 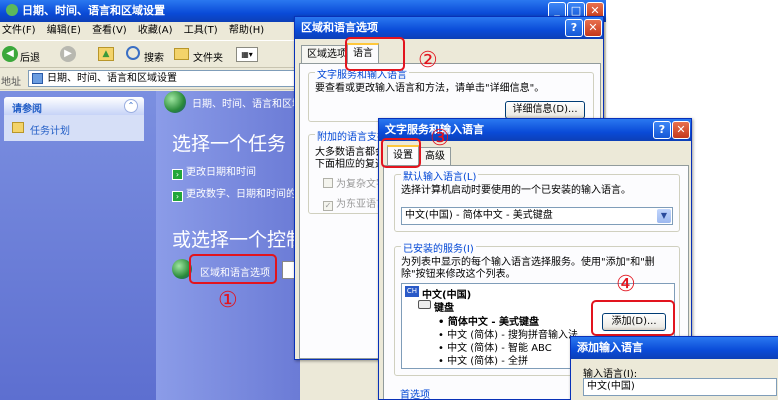 What do you see at coordinates (339, 27) in the screenshot?
I see `regional-title-text: 区域和语言选项` at bounding box center [339, 27].